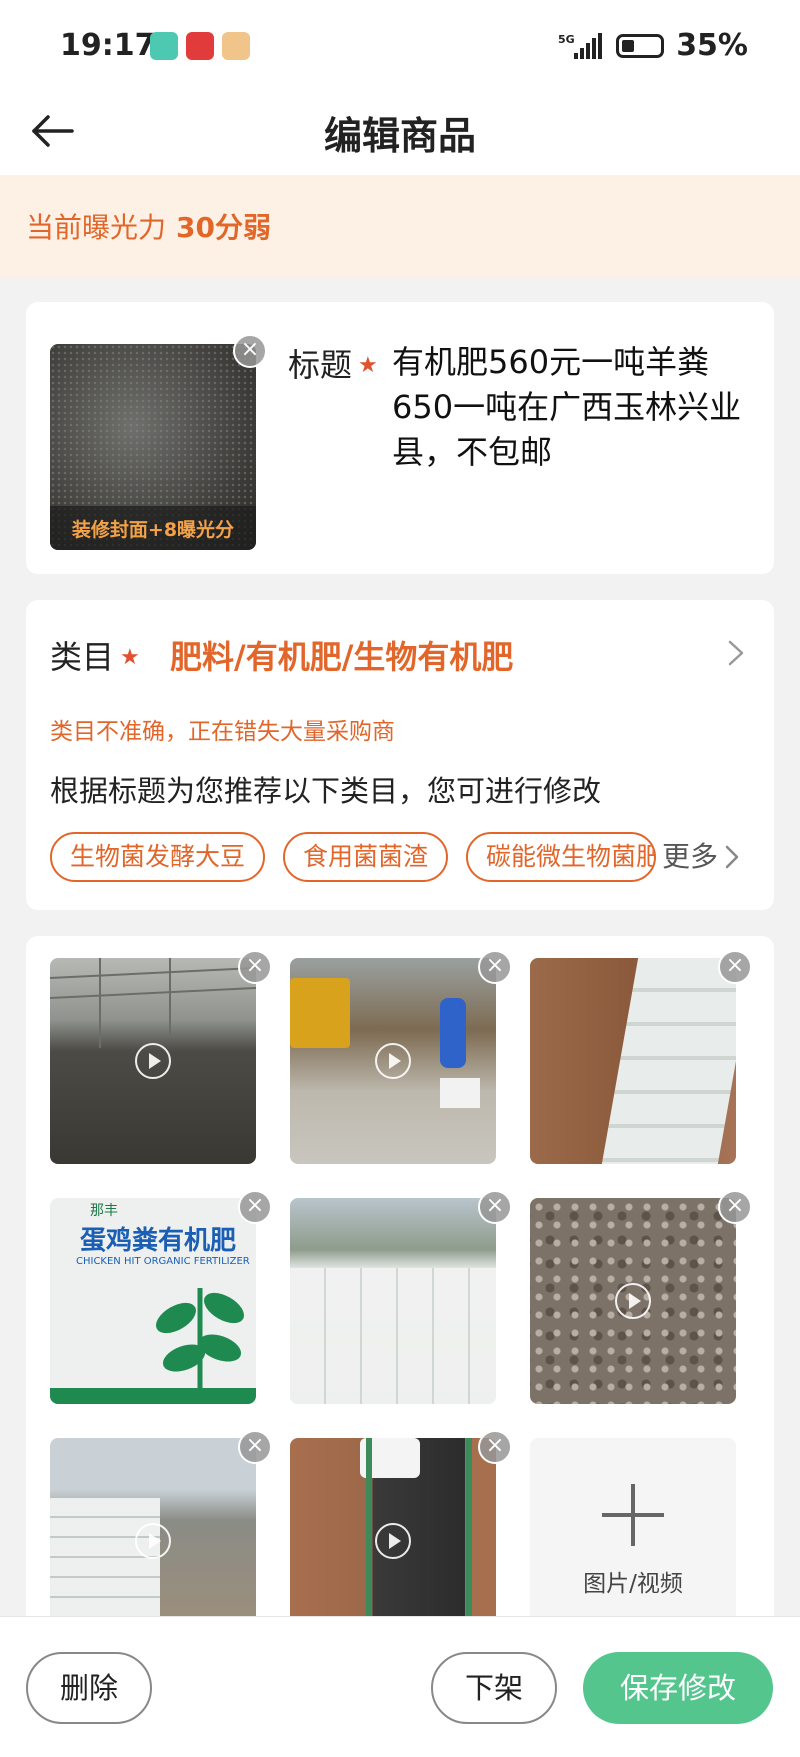  I want to click on plus-icon, so click(633, 1515).